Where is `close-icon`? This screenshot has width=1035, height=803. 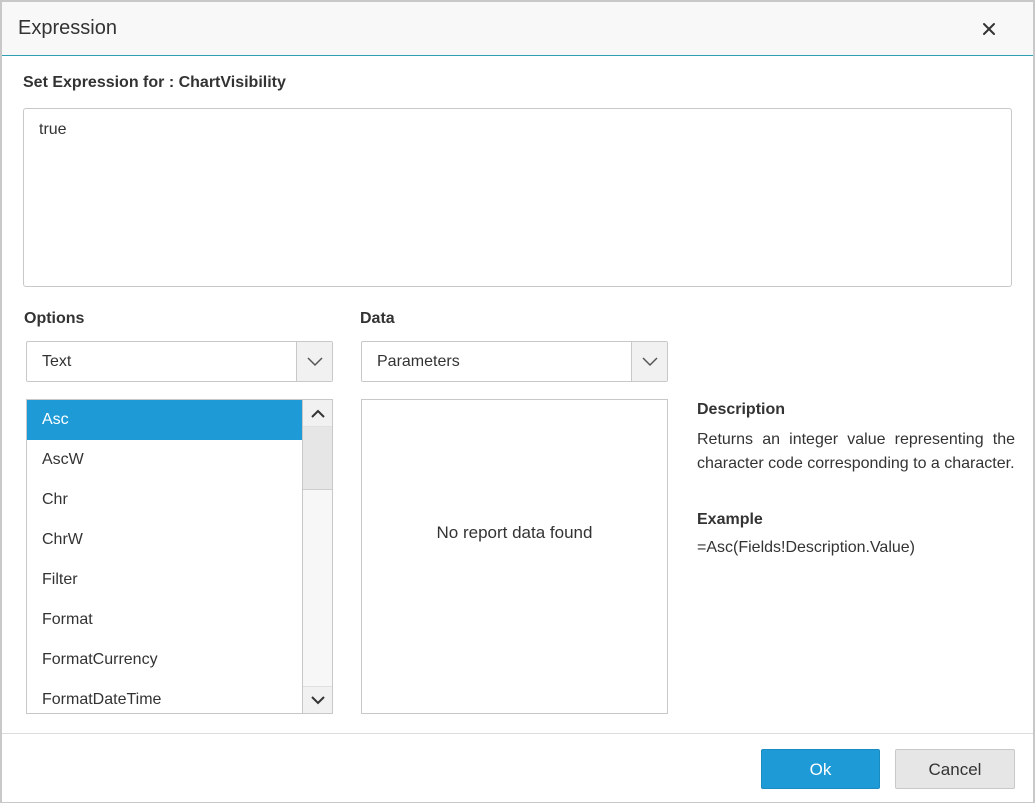
close-icon is located at coordinates (989, 29).